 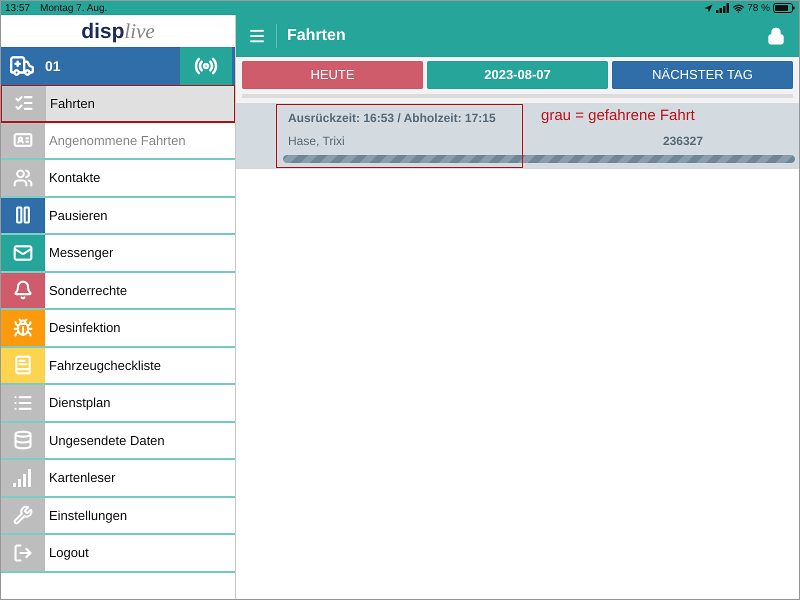 I want to click on trip-number: 236327, so click(x=682, y=141).